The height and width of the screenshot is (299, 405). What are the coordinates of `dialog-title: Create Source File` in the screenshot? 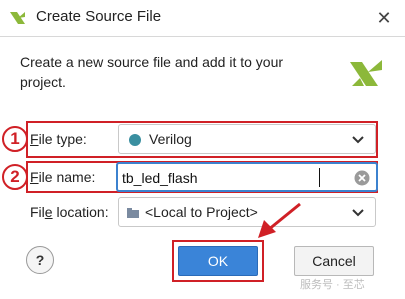 It's located at (99, 16).